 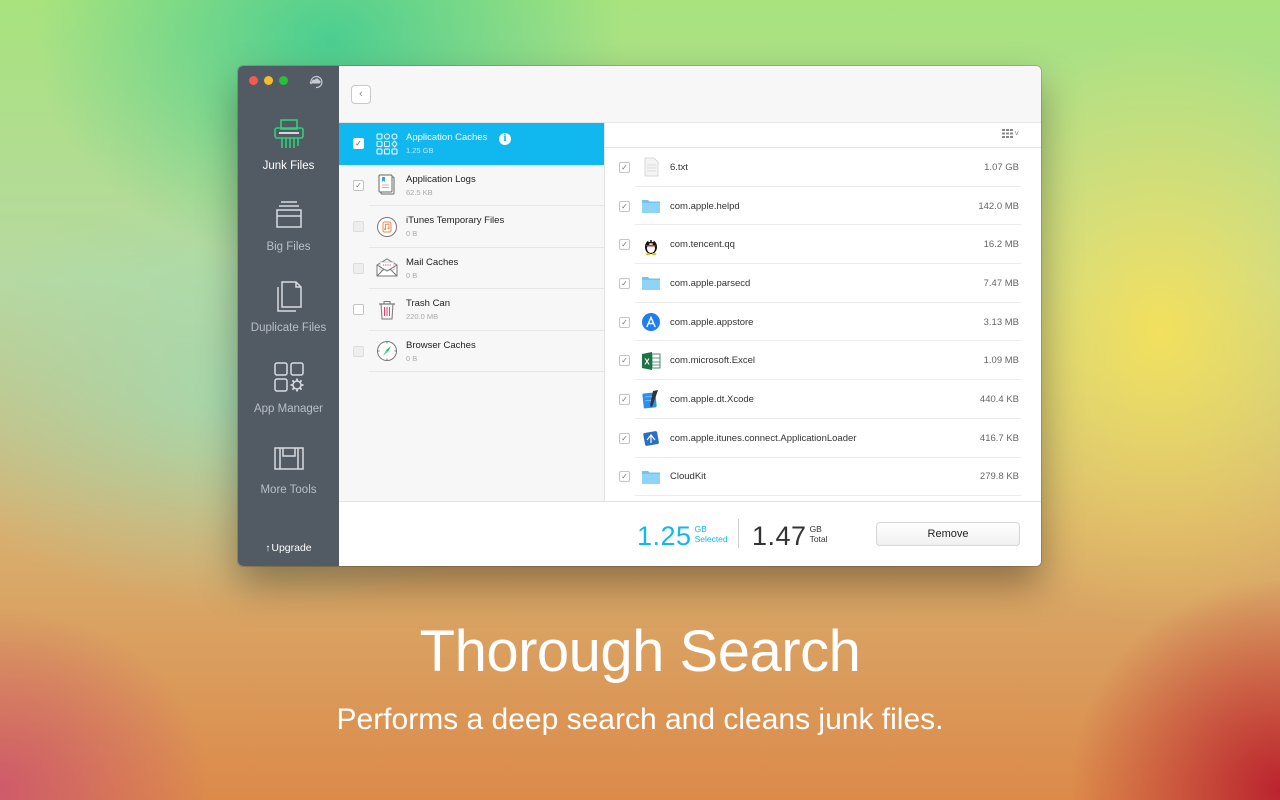 I want to click on total-size-unit: GB Total, so click(x=818, y=534).